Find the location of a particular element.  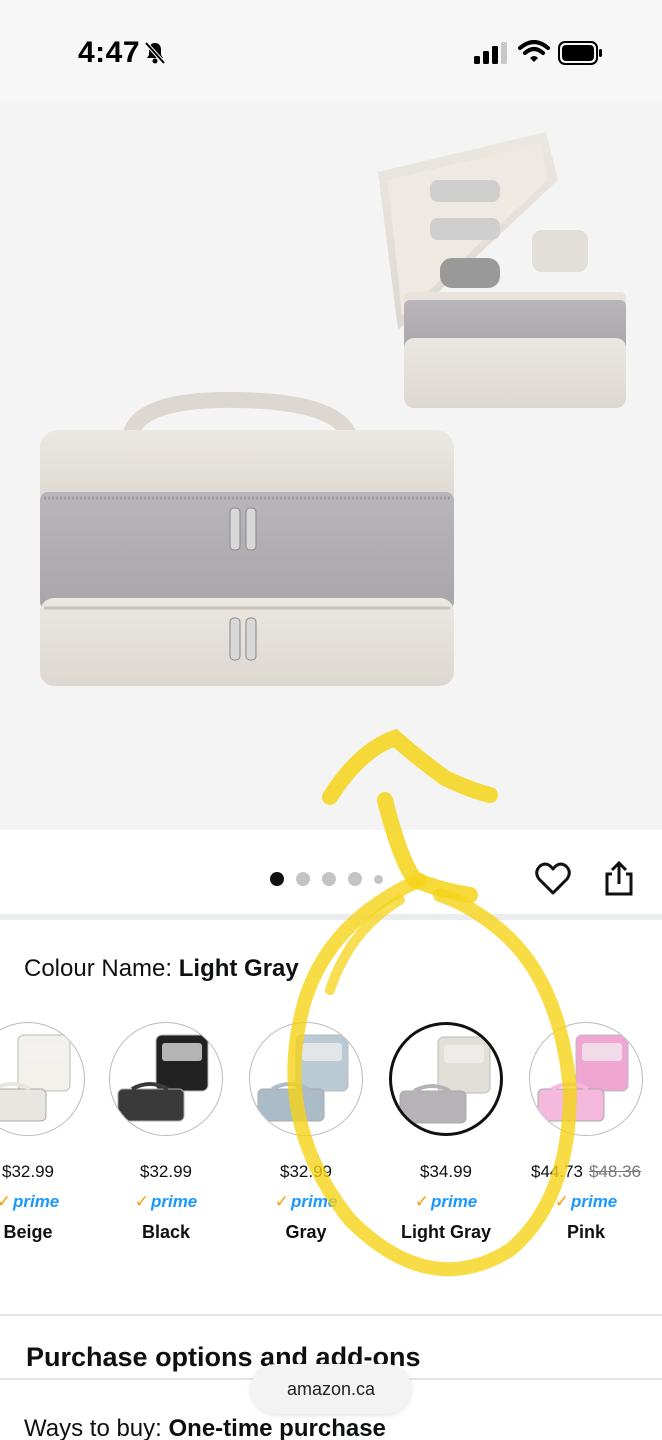

battery-icon is located at coordinates (580, 53).